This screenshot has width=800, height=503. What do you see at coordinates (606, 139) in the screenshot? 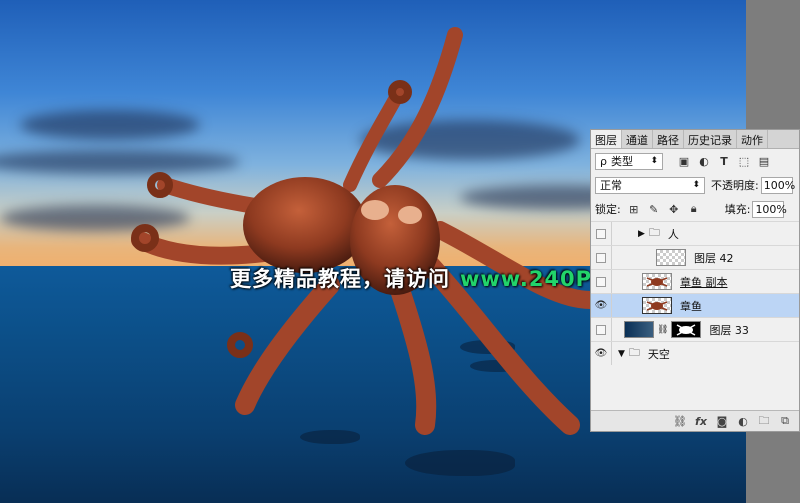
I see `tab-layers: 图层` at bounding box center [606, 139].